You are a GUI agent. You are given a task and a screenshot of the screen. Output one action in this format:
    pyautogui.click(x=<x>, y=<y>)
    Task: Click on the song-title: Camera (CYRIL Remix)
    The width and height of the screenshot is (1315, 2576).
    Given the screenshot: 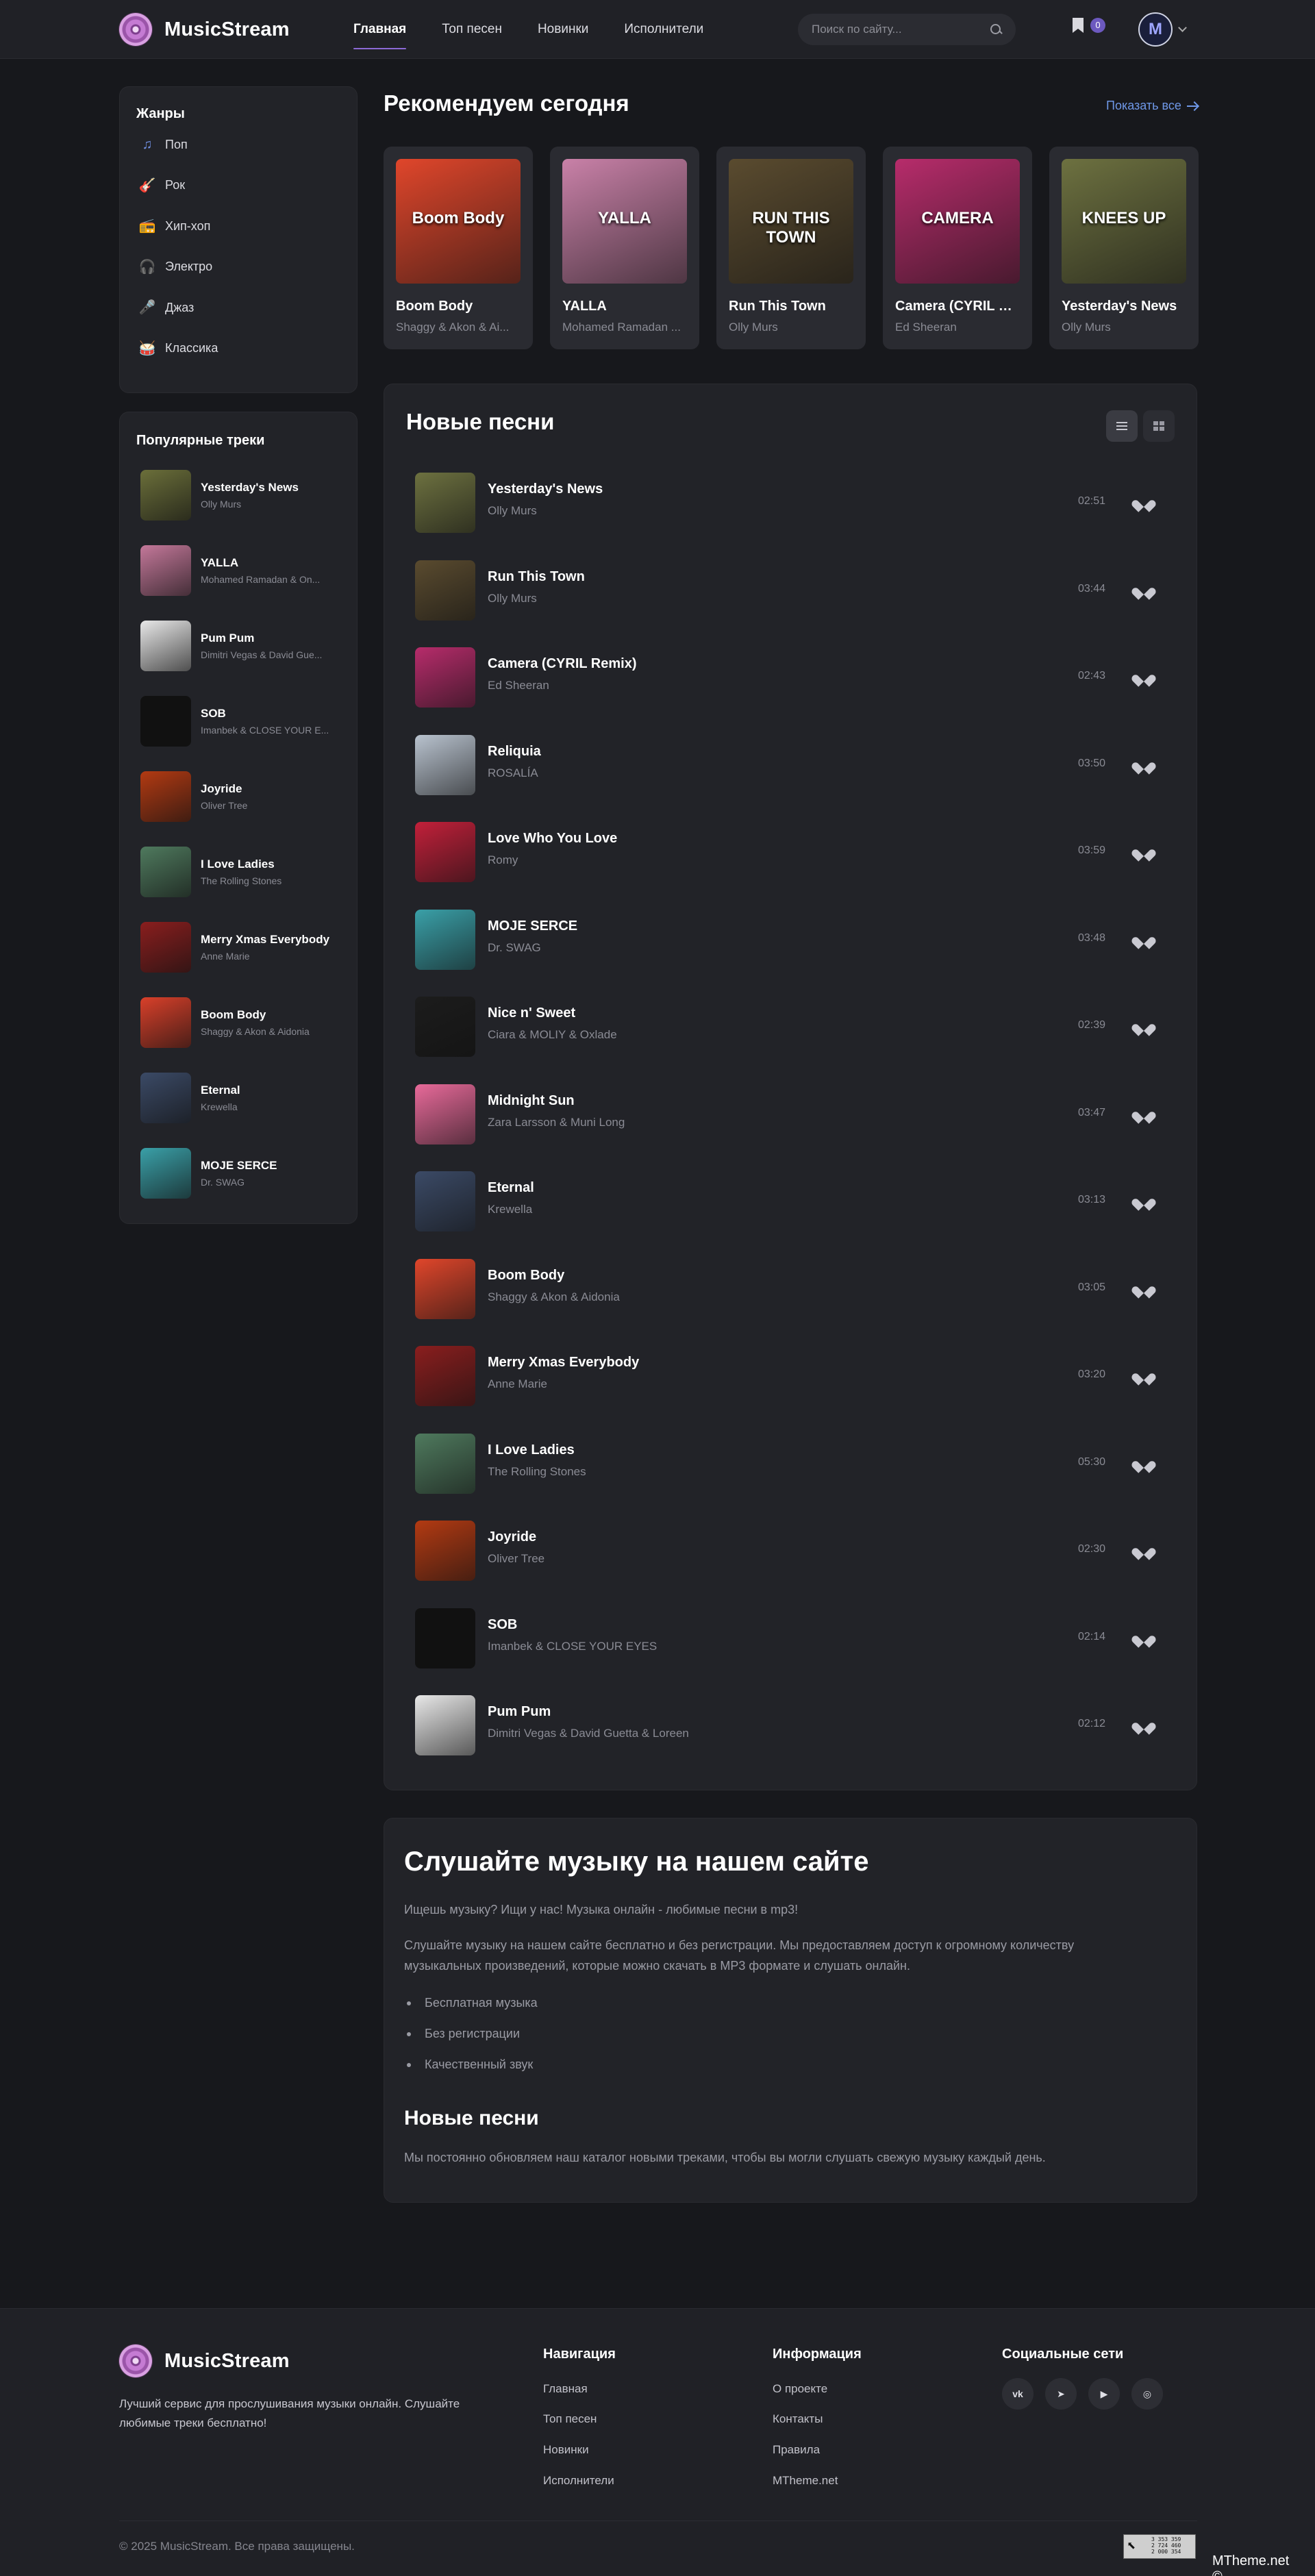 What is the action you would take?
    pyautogui.click(x=562, y=664)
    